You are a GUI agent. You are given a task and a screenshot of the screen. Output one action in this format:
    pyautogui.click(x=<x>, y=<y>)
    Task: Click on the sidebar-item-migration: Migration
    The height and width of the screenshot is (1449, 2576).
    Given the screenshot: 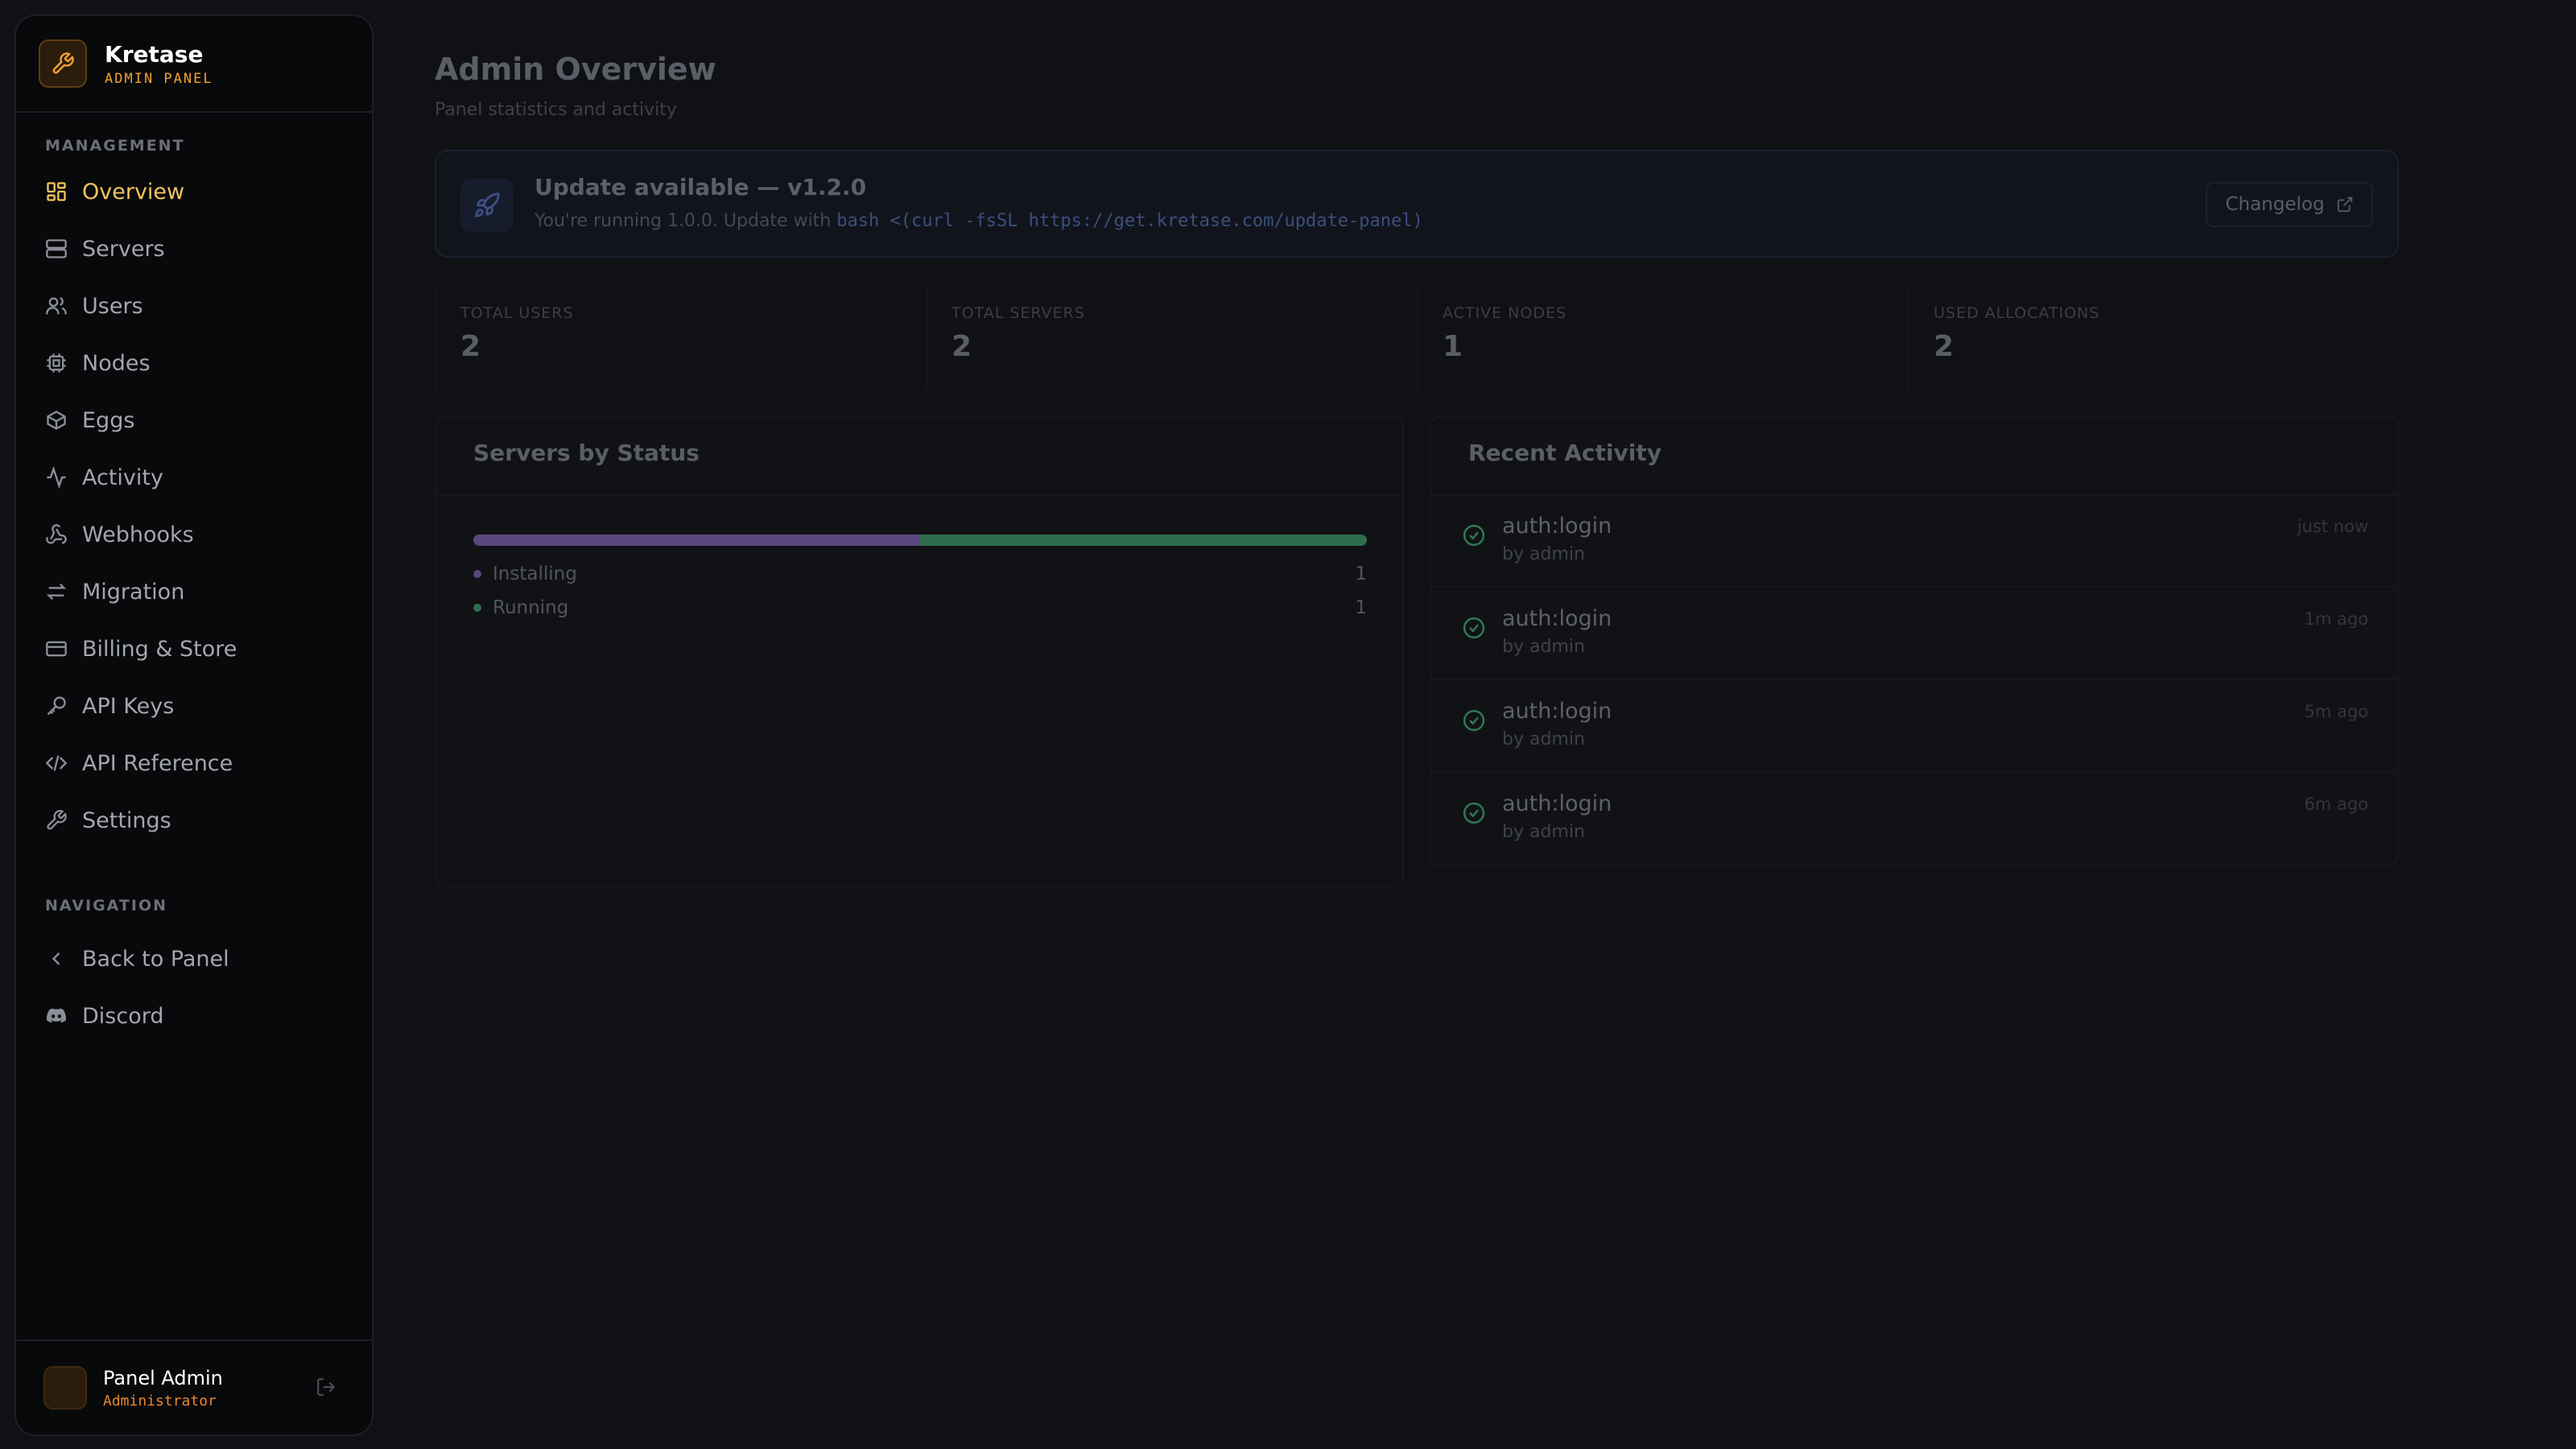 What is the action you would take?
    pyautogui.click(x=194, y=592)
    